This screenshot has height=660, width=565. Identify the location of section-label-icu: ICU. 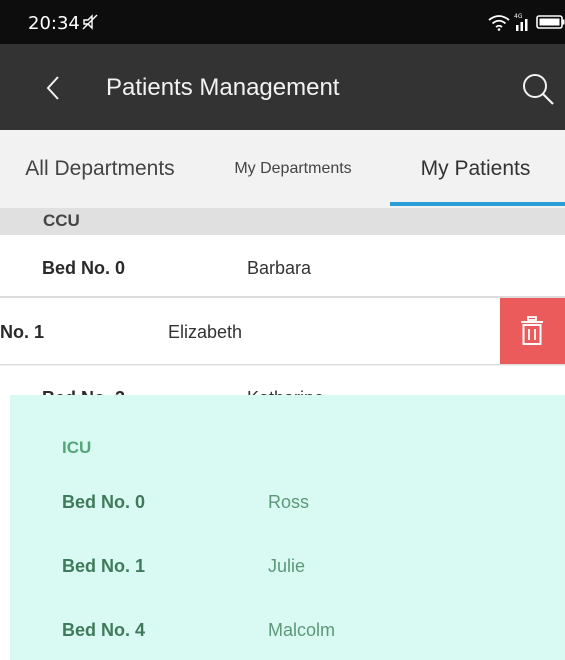
(77, 447).